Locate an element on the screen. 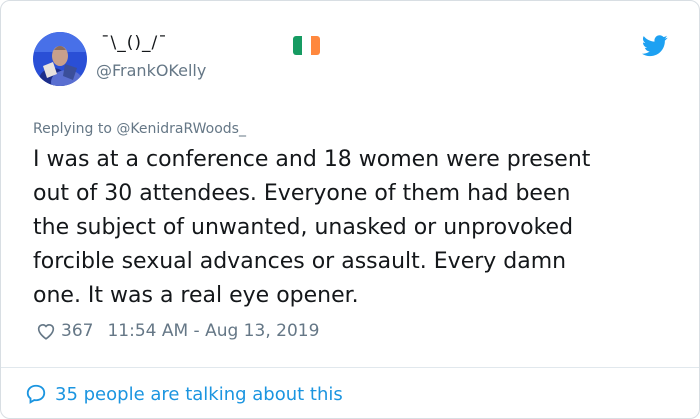  ireland-flag-icon is located at coordinates (306, 45).